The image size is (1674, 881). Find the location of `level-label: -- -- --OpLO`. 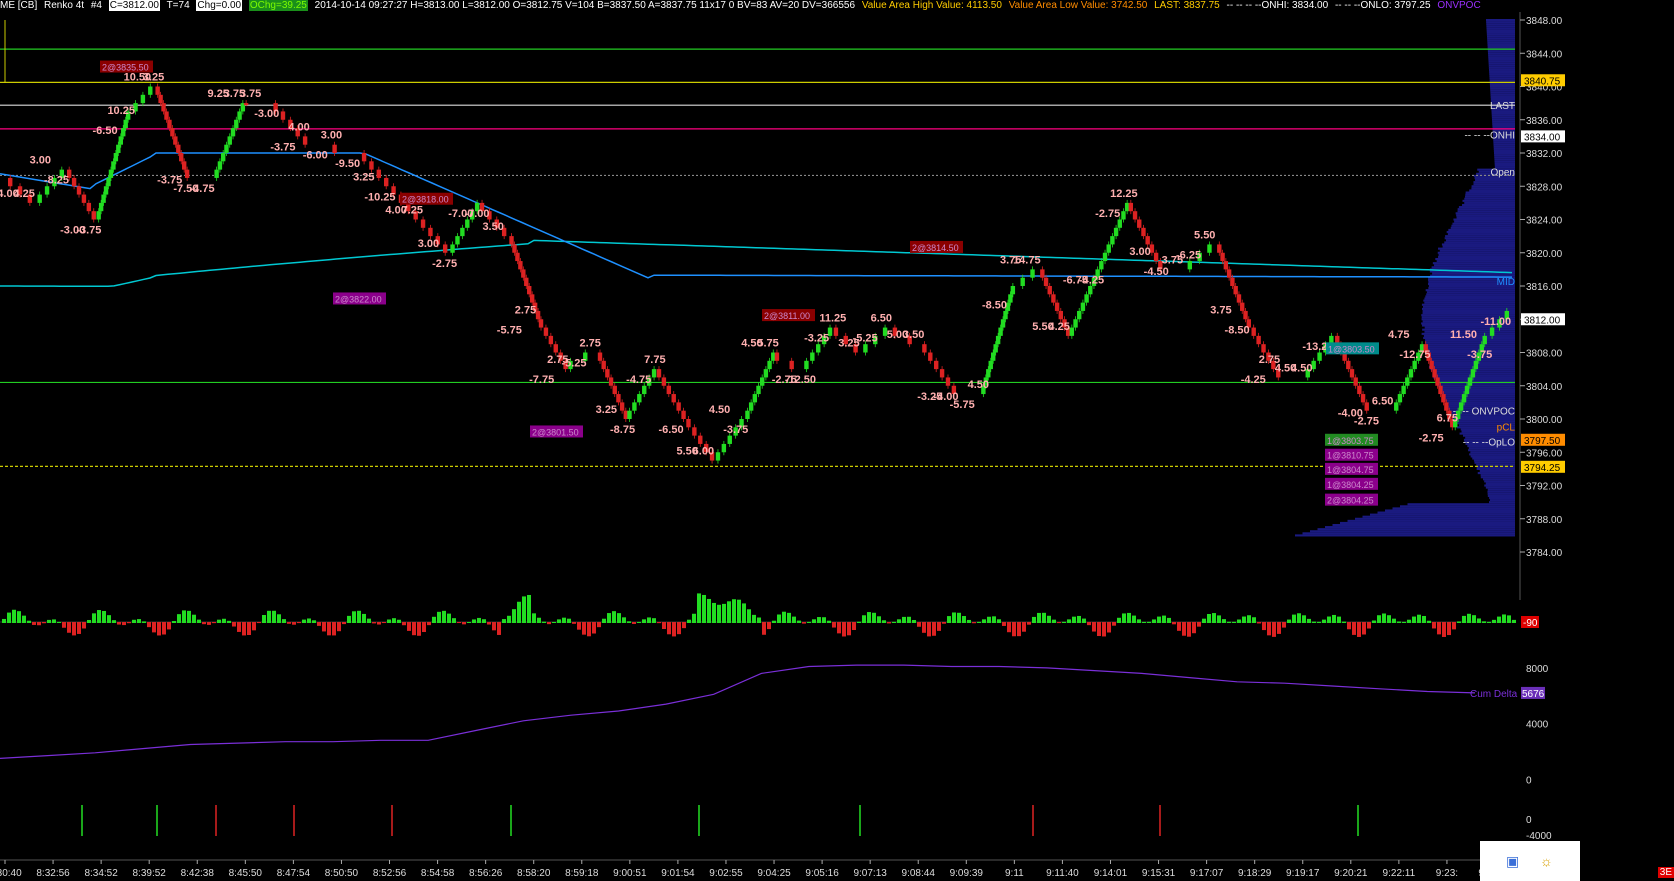

level-label: -- -- --OpLO is located at coordinates (1489, 442).